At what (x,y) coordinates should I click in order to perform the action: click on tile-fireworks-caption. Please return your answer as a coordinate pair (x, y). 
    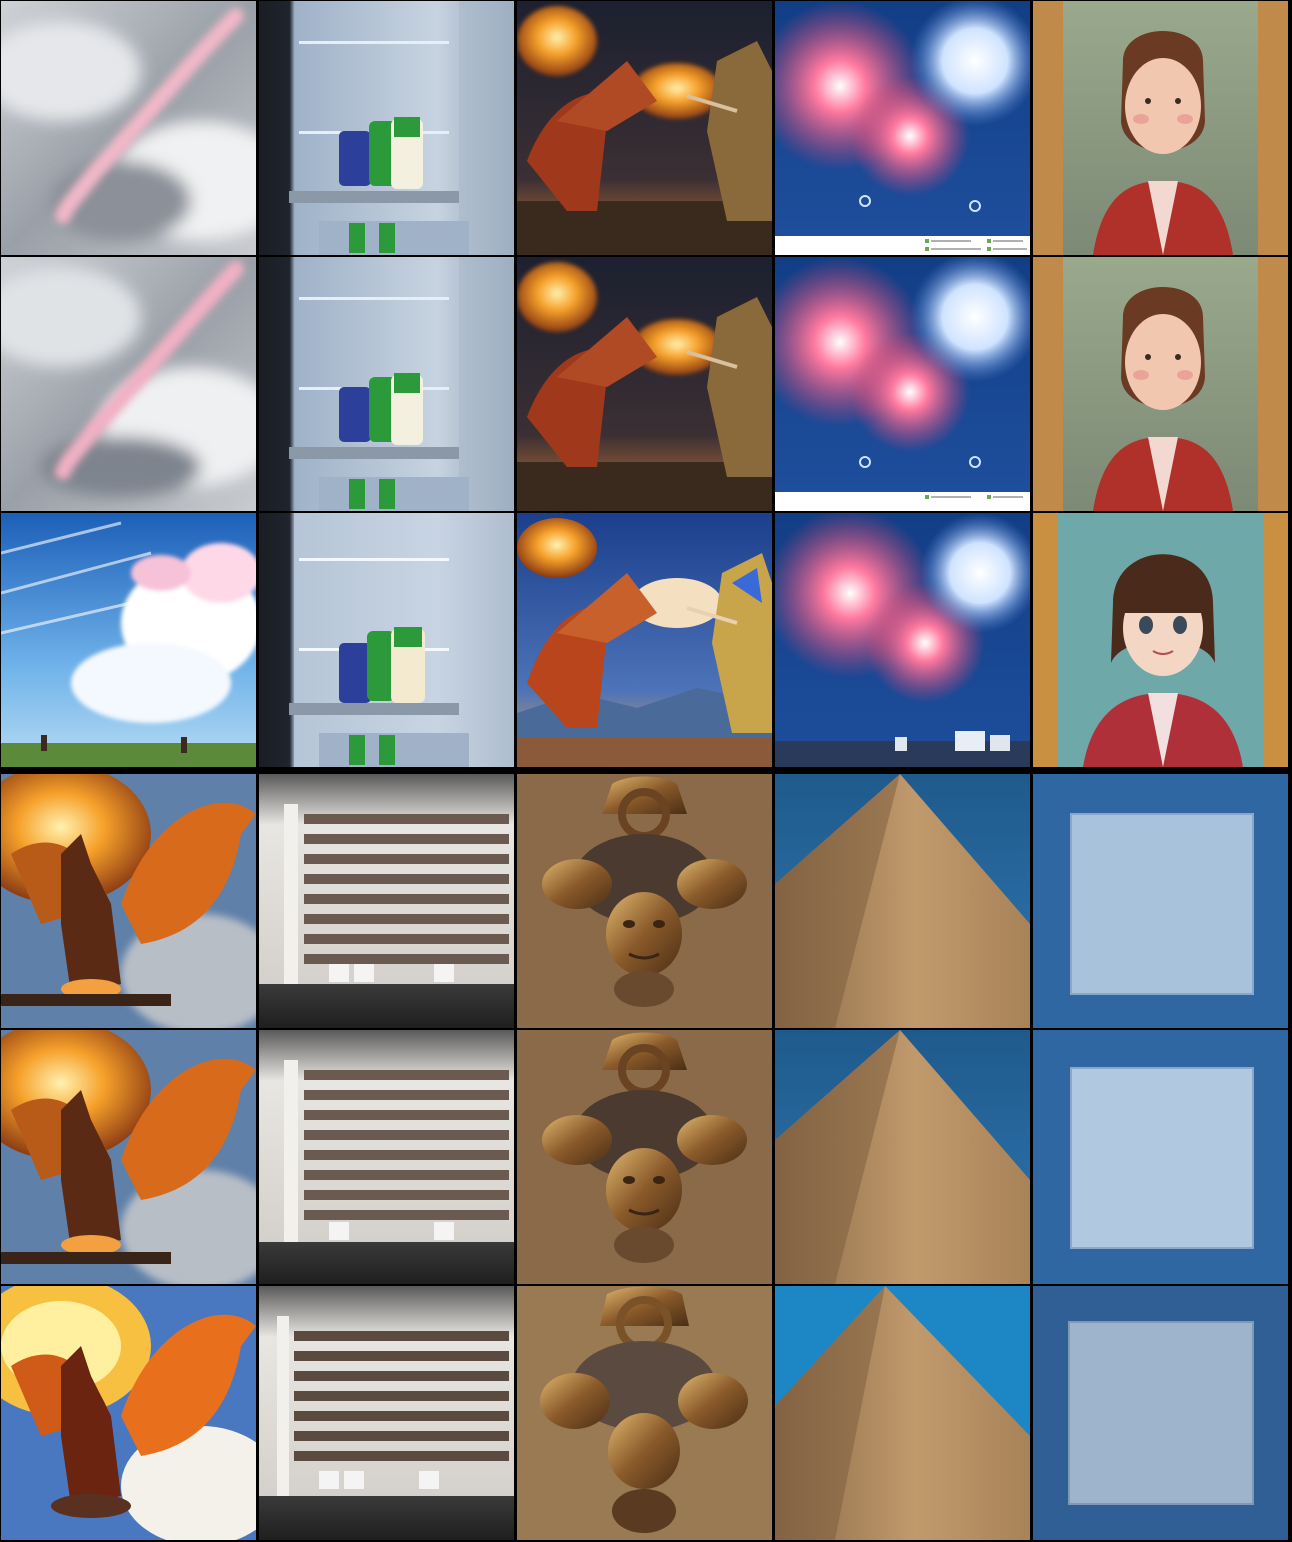
    Looking at the image, I should click on (902, 128).